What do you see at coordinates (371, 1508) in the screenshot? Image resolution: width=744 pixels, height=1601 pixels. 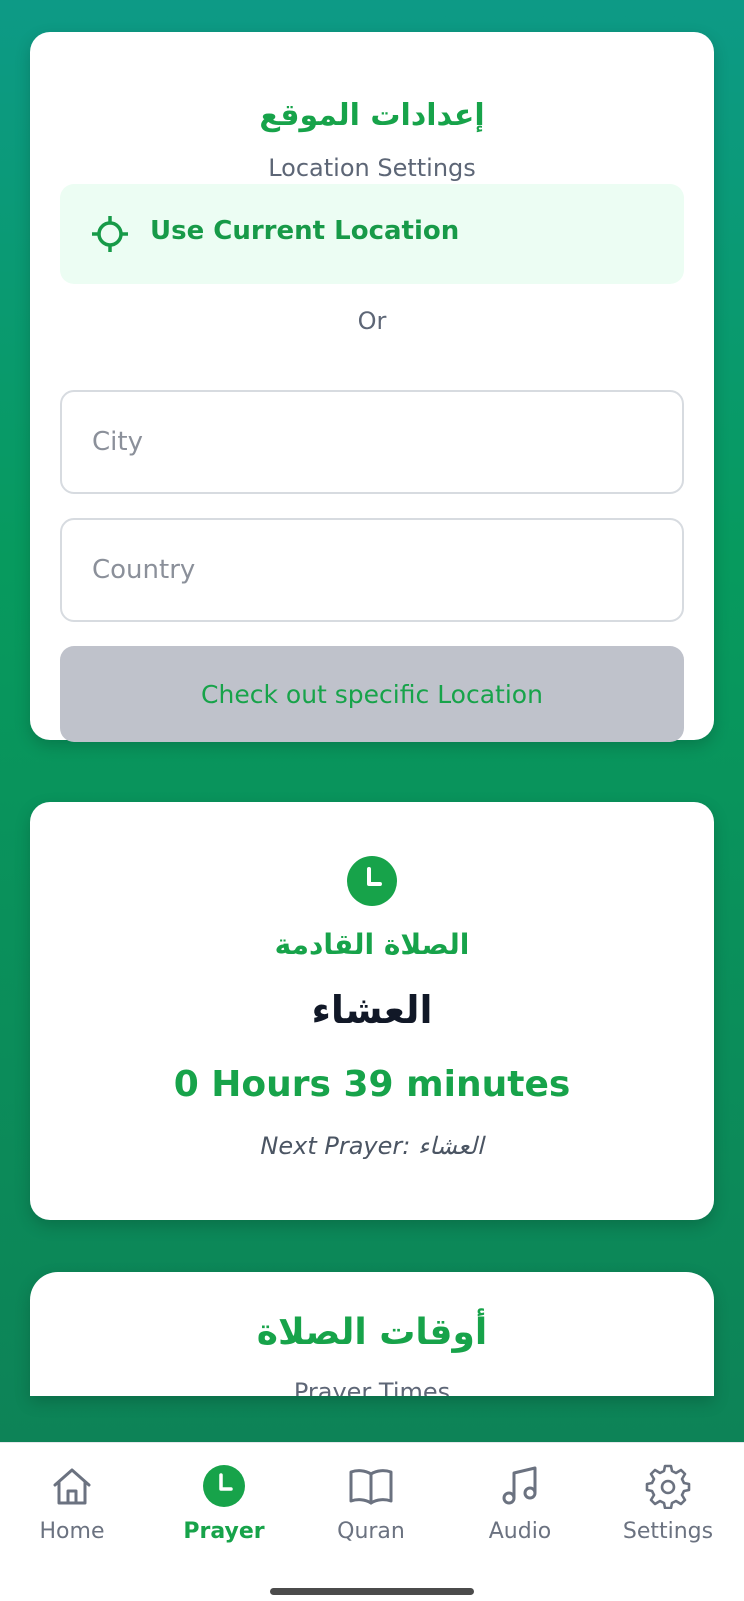 I see `nav-quran: Quran` at bounding box center [371, 1508].